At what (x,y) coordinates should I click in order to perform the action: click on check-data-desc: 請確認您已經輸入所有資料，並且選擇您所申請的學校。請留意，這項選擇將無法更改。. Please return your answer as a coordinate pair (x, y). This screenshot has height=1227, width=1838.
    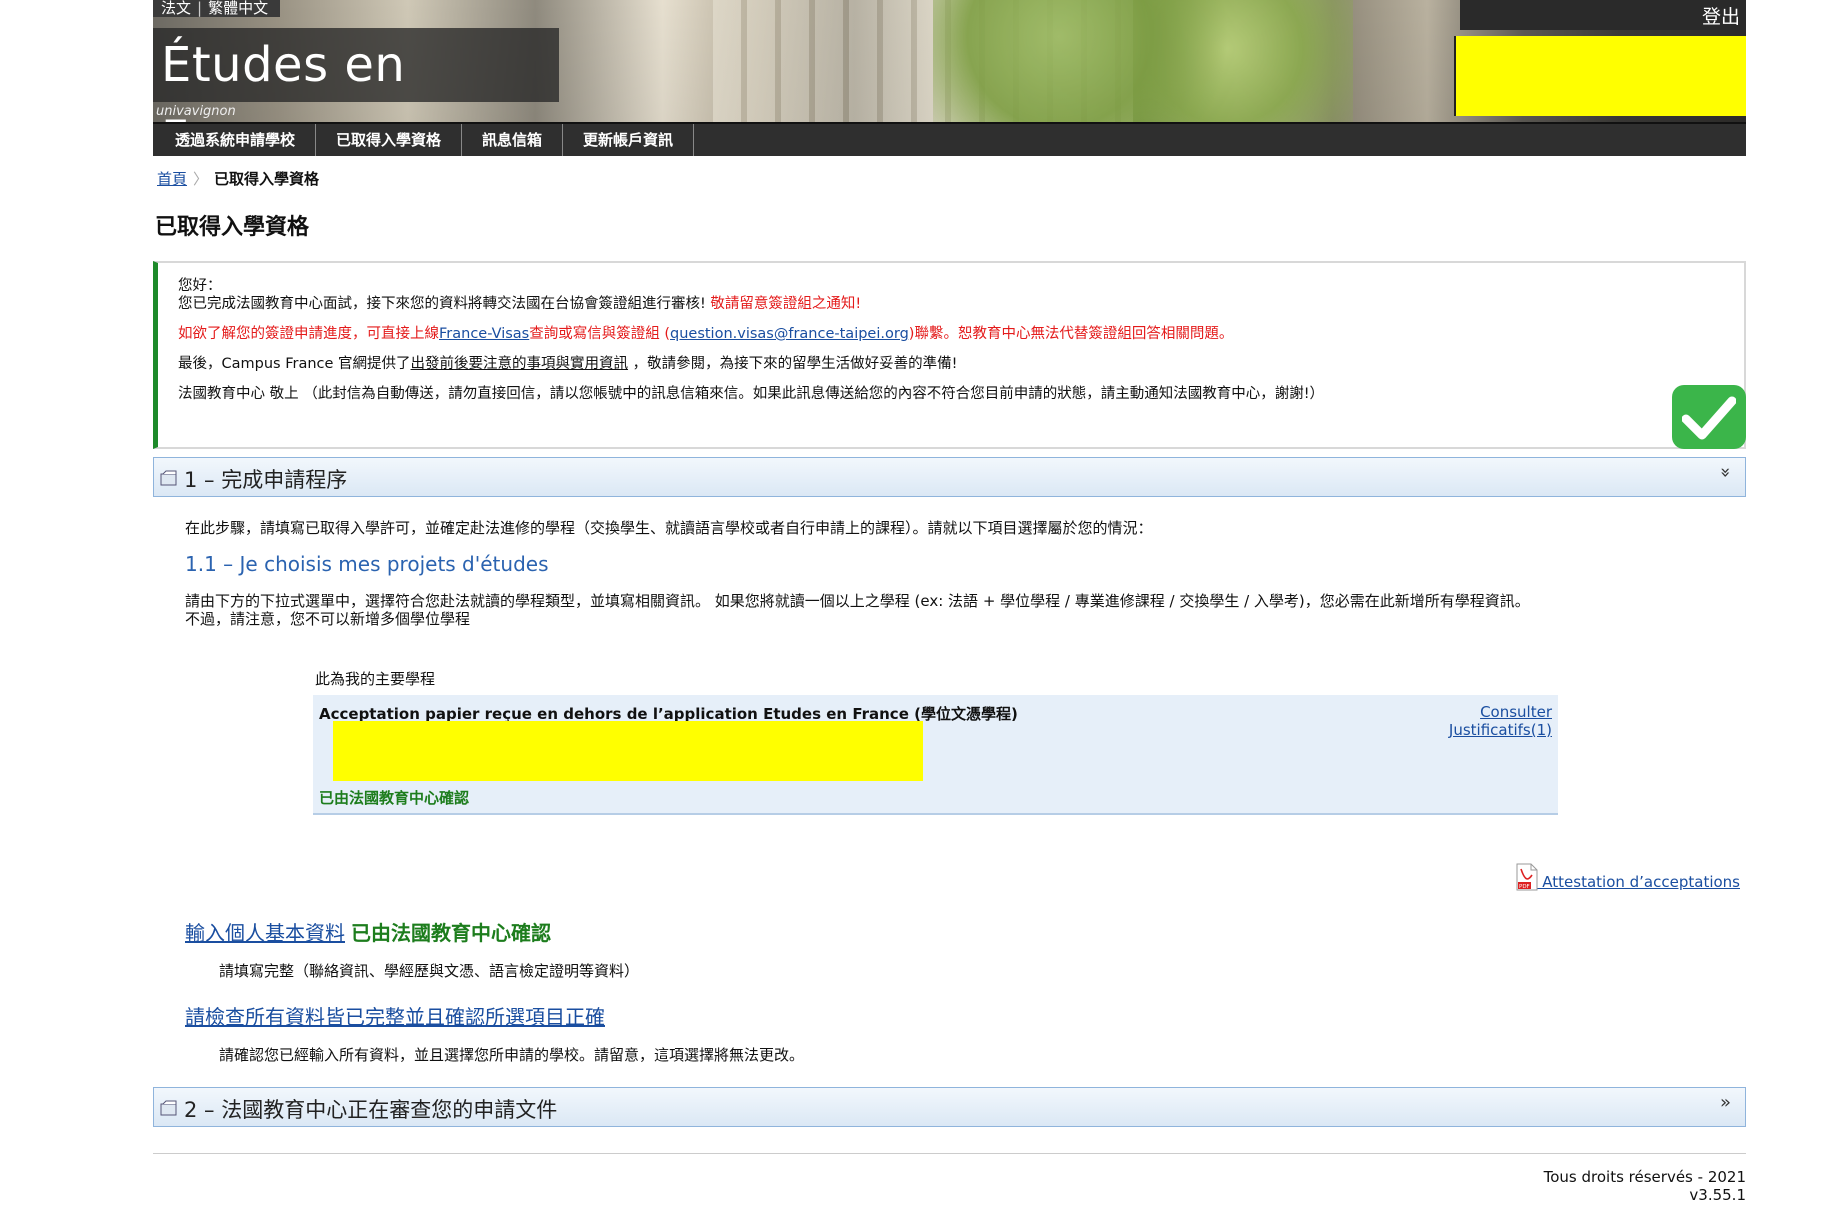
    Looking at the image, I should click on (512, 1055).